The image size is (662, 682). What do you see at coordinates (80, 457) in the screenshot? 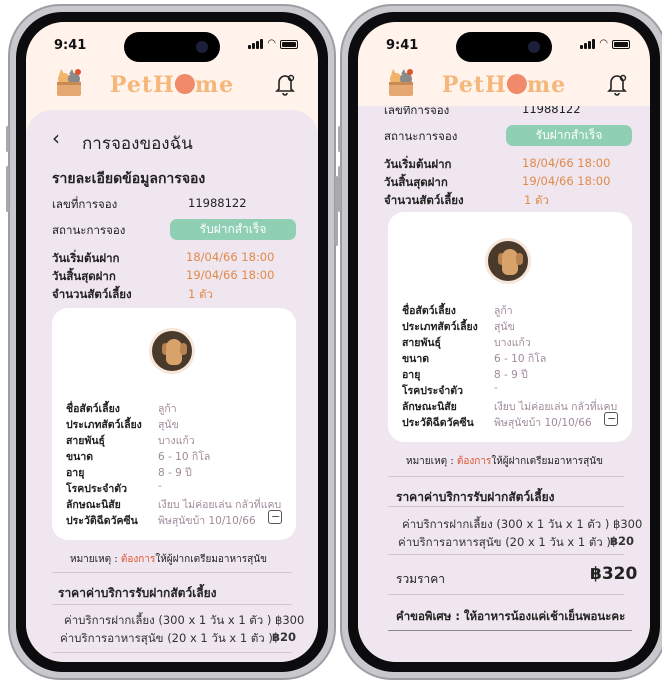
I see `pet-size-label: ขนาด` at bounding box center [80, 457].